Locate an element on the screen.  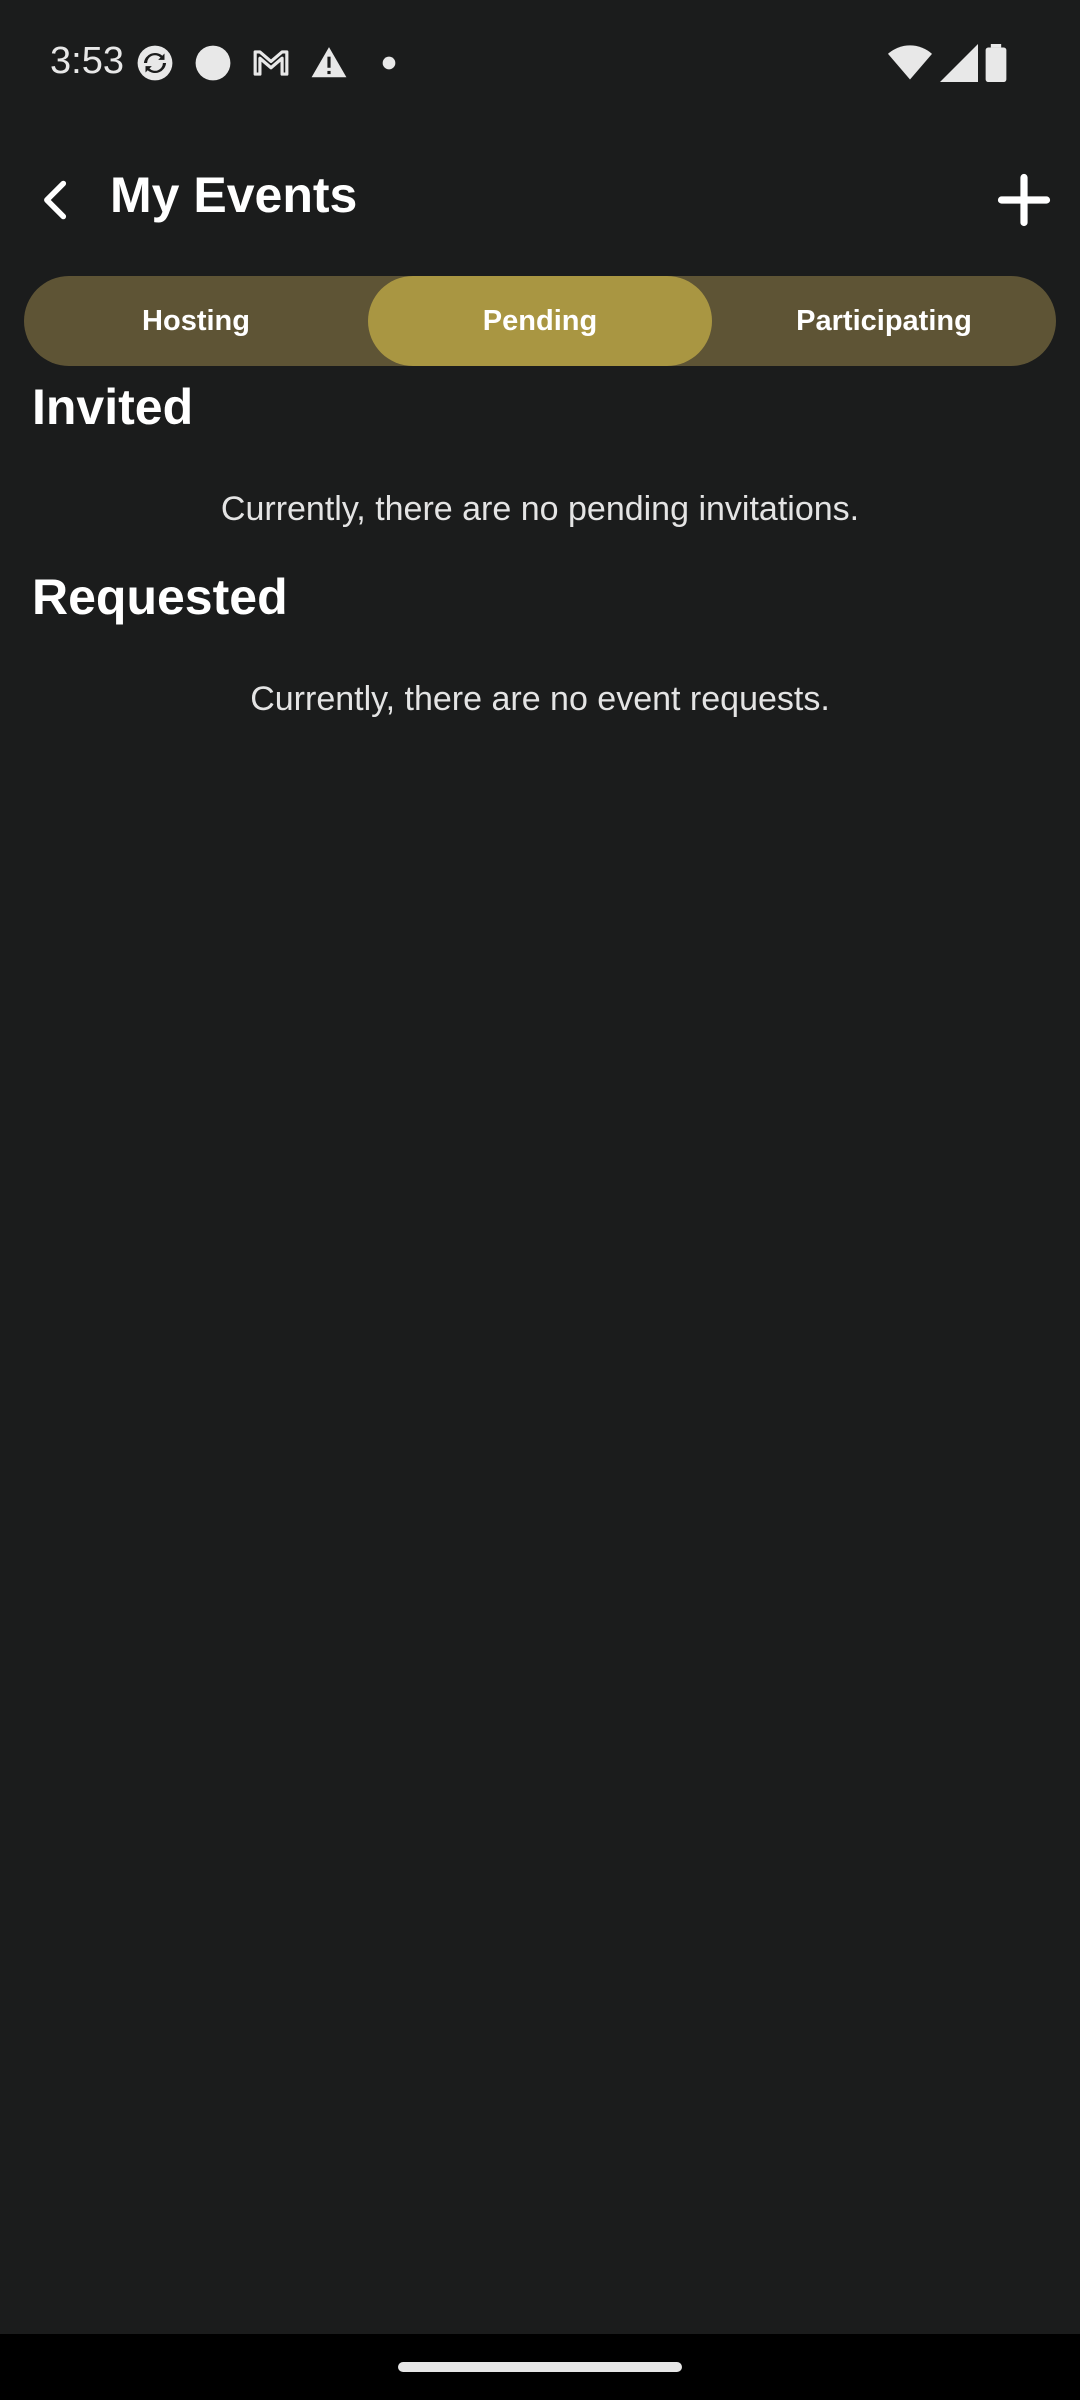
app-bar: My Events is located at coordinates (540, 196).